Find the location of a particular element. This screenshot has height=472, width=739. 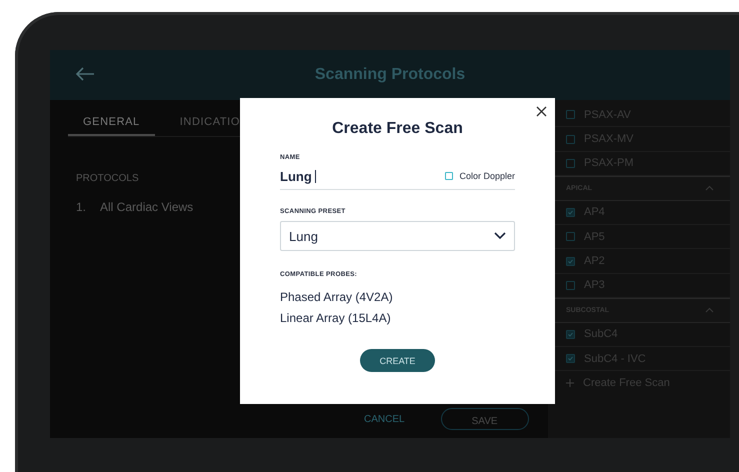

list-number: 1. is located at coordinates (81, 207).